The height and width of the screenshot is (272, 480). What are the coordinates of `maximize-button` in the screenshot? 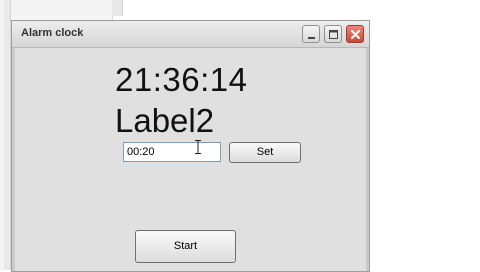 It's located at (333, 34).